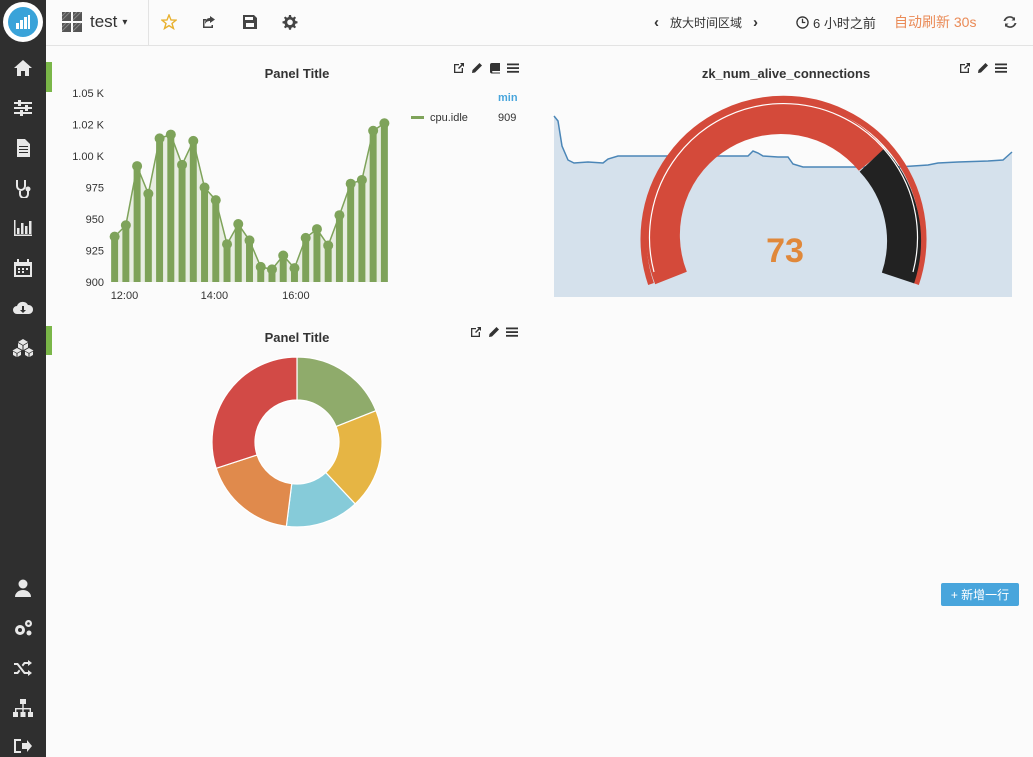 Image resolution: width=1033 pixels, height=757 pixels. What do you see at coordinates (95, 283) in the screenshot?
I see `y-tick-label: 900` at bounding box center [95, 283].